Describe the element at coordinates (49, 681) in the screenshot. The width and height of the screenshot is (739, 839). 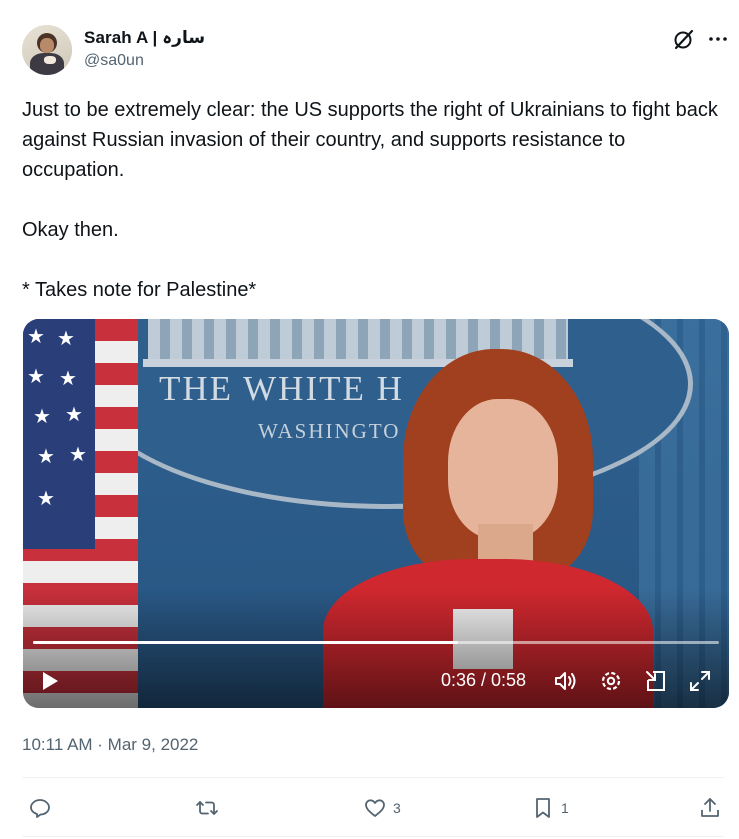
I see `play-icon` at that location.